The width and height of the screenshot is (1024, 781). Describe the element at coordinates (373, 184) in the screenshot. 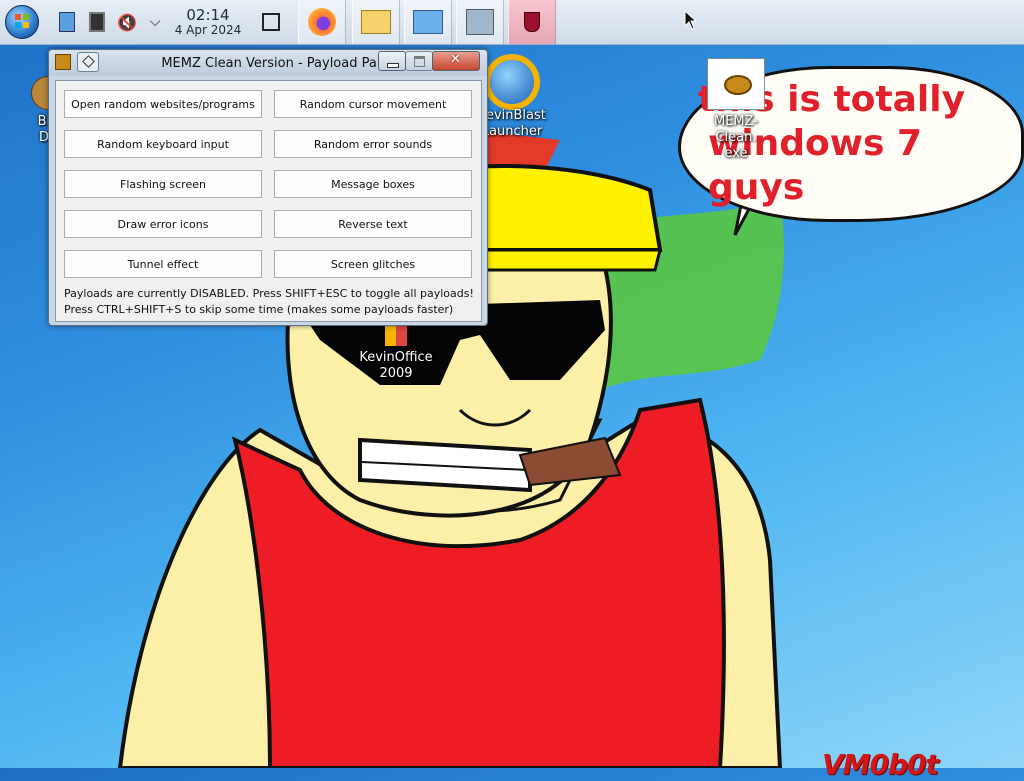

I see `payload-button-message-boxes: Message boxes` at that location.